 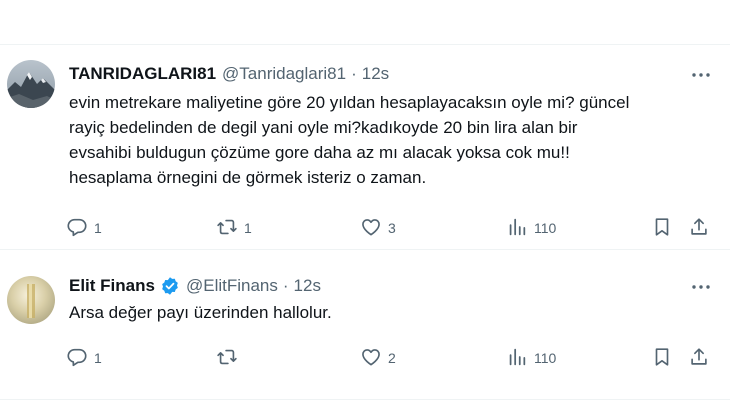 What do you see at coordinates (200, 312) in the screenshot?
I see `tweet-text-line: Arsa değer payı üzerinden hallolur.` at bounding box center [200, 312].